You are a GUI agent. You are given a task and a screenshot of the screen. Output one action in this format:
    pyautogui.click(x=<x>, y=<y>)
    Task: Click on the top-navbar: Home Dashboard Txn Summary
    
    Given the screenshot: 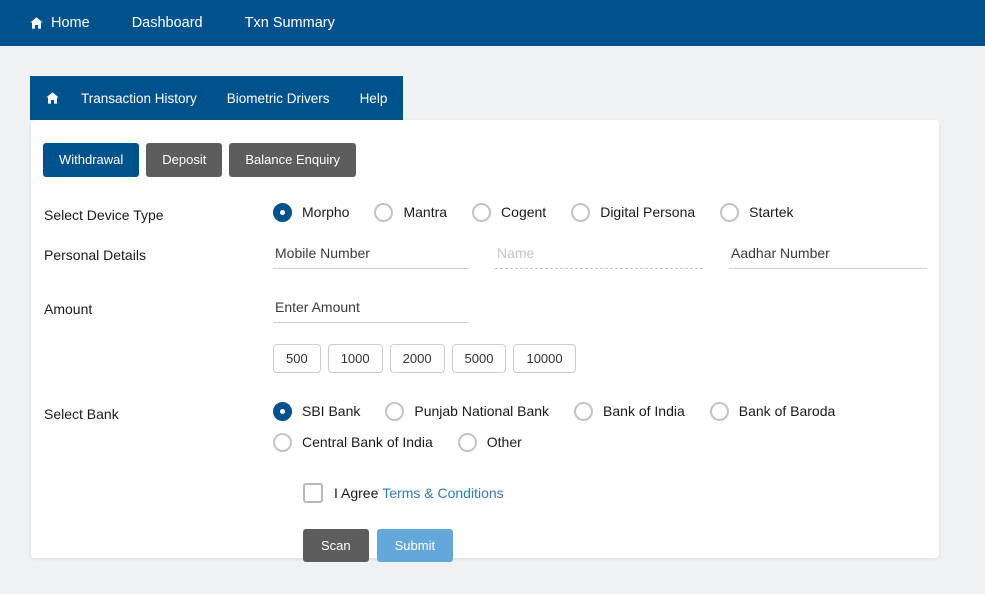 What is the action you would take?
    pyautogui.click(x=492, y=23)
    